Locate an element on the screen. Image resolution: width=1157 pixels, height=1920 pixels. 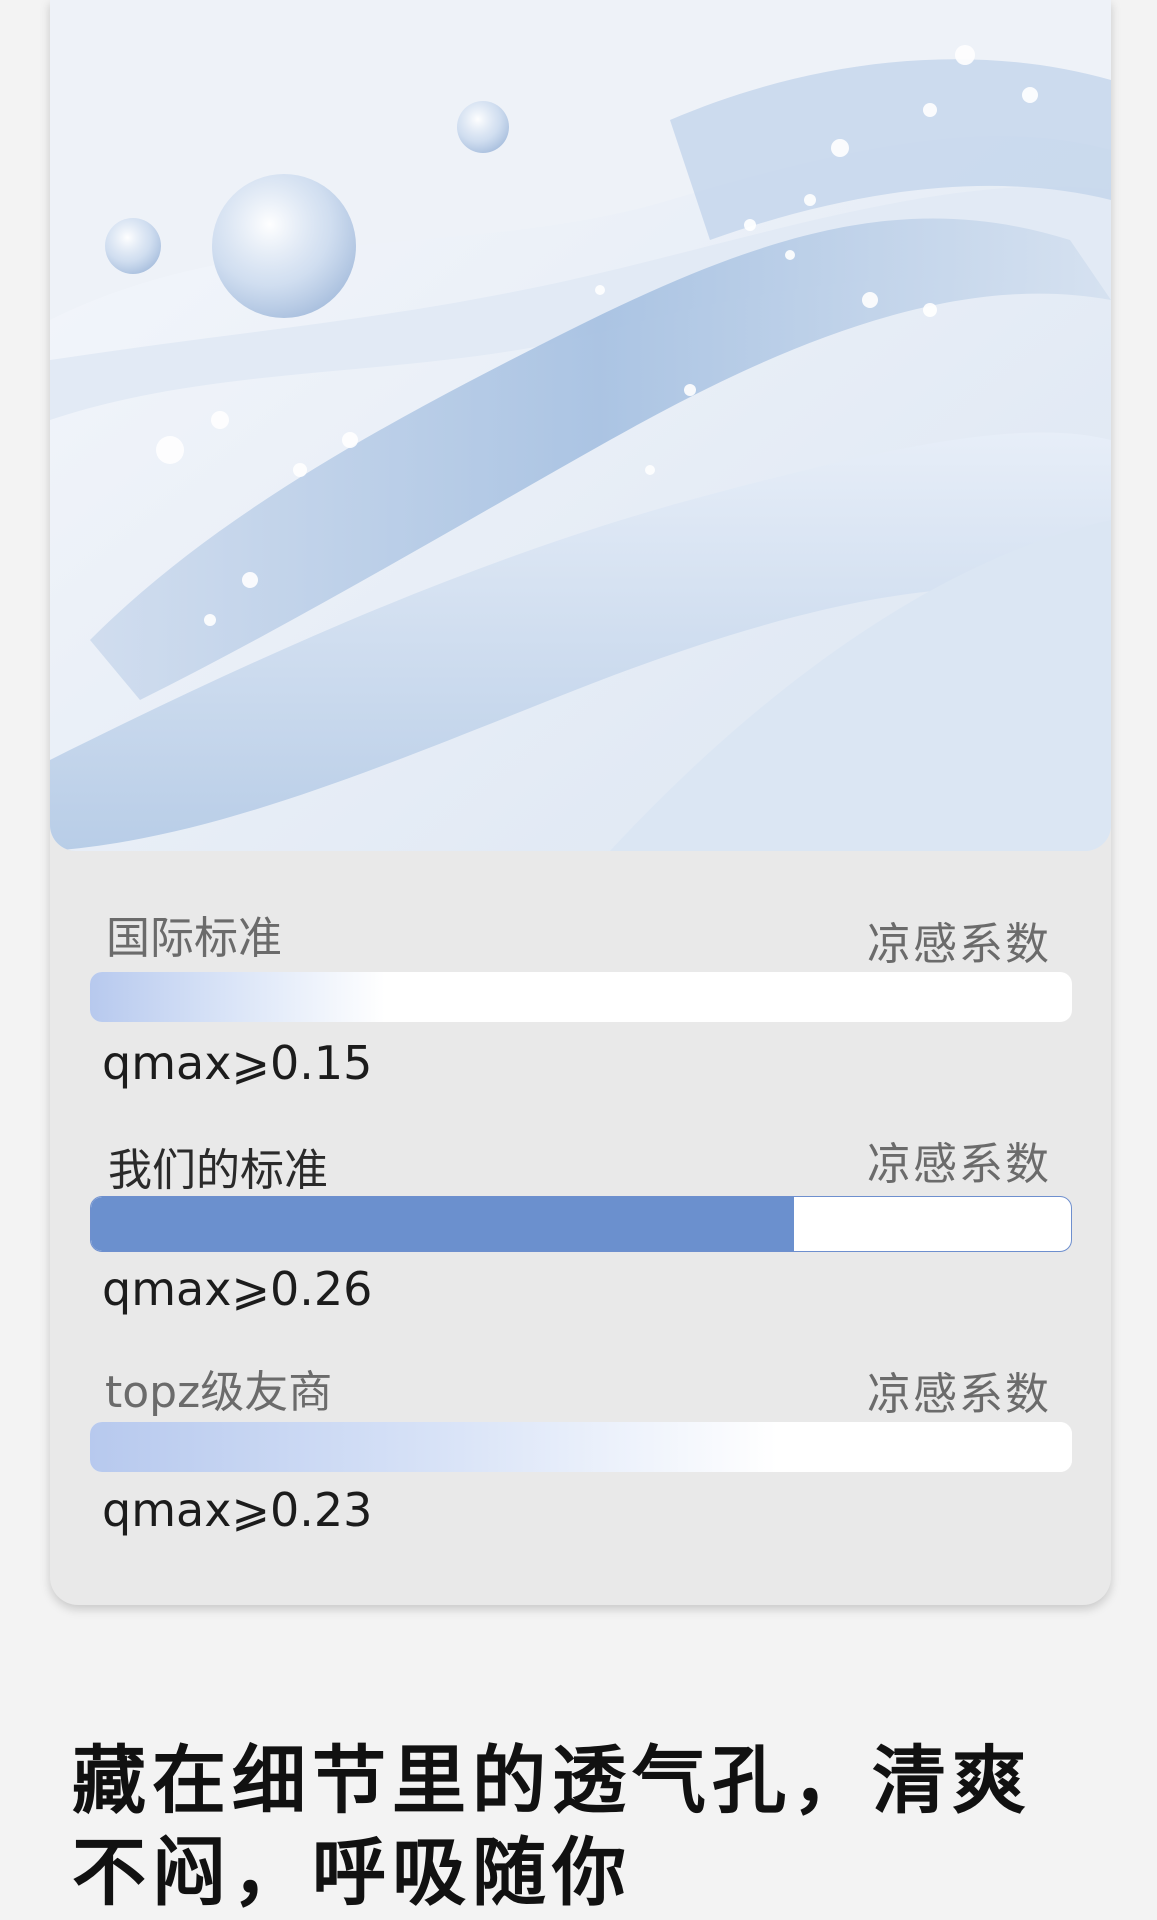
qmax-value: qmax⩾0.15 is located at coordinates (237, 1063).